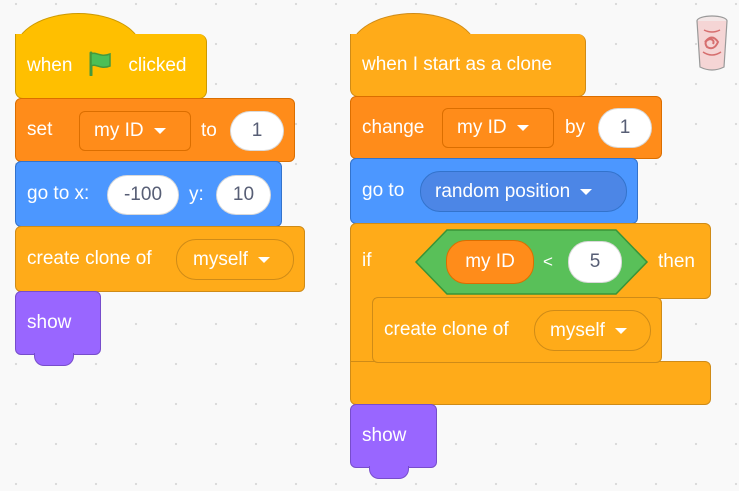 The width and height of the screenshot is (739, 491). I want to click on set-label: set, so click(40, 129).